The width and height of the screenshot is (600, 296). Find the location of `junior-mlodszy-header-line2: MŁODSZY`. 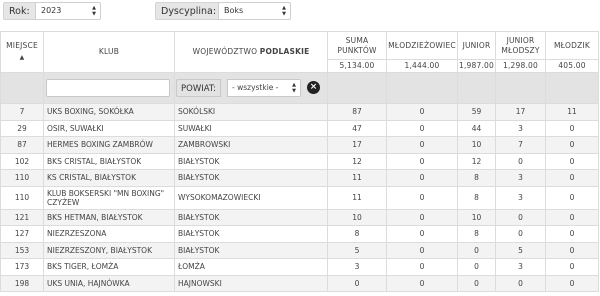

junior-mlodszy-header-line2: MŁODSZY is located at coordinates (520, 50).